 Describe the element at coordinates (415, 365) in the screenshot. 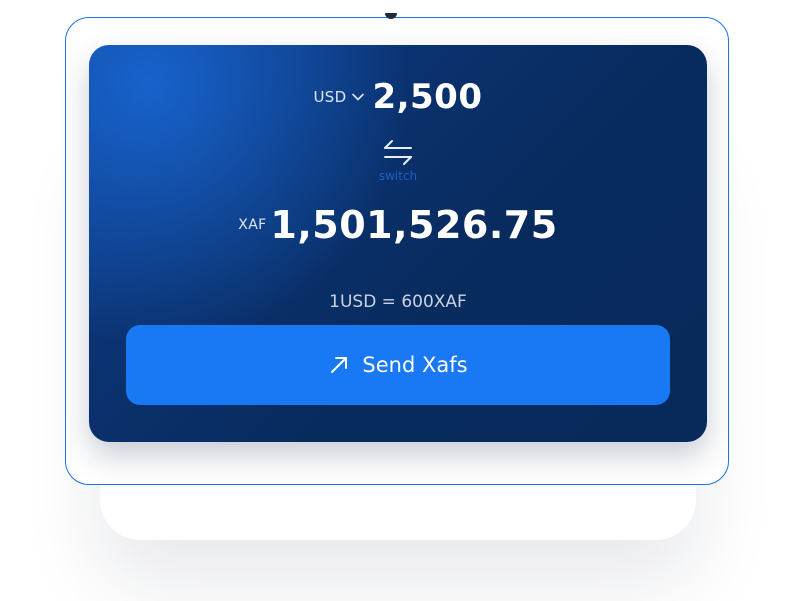

I see `send-button-label: Send Xafs` at that location.